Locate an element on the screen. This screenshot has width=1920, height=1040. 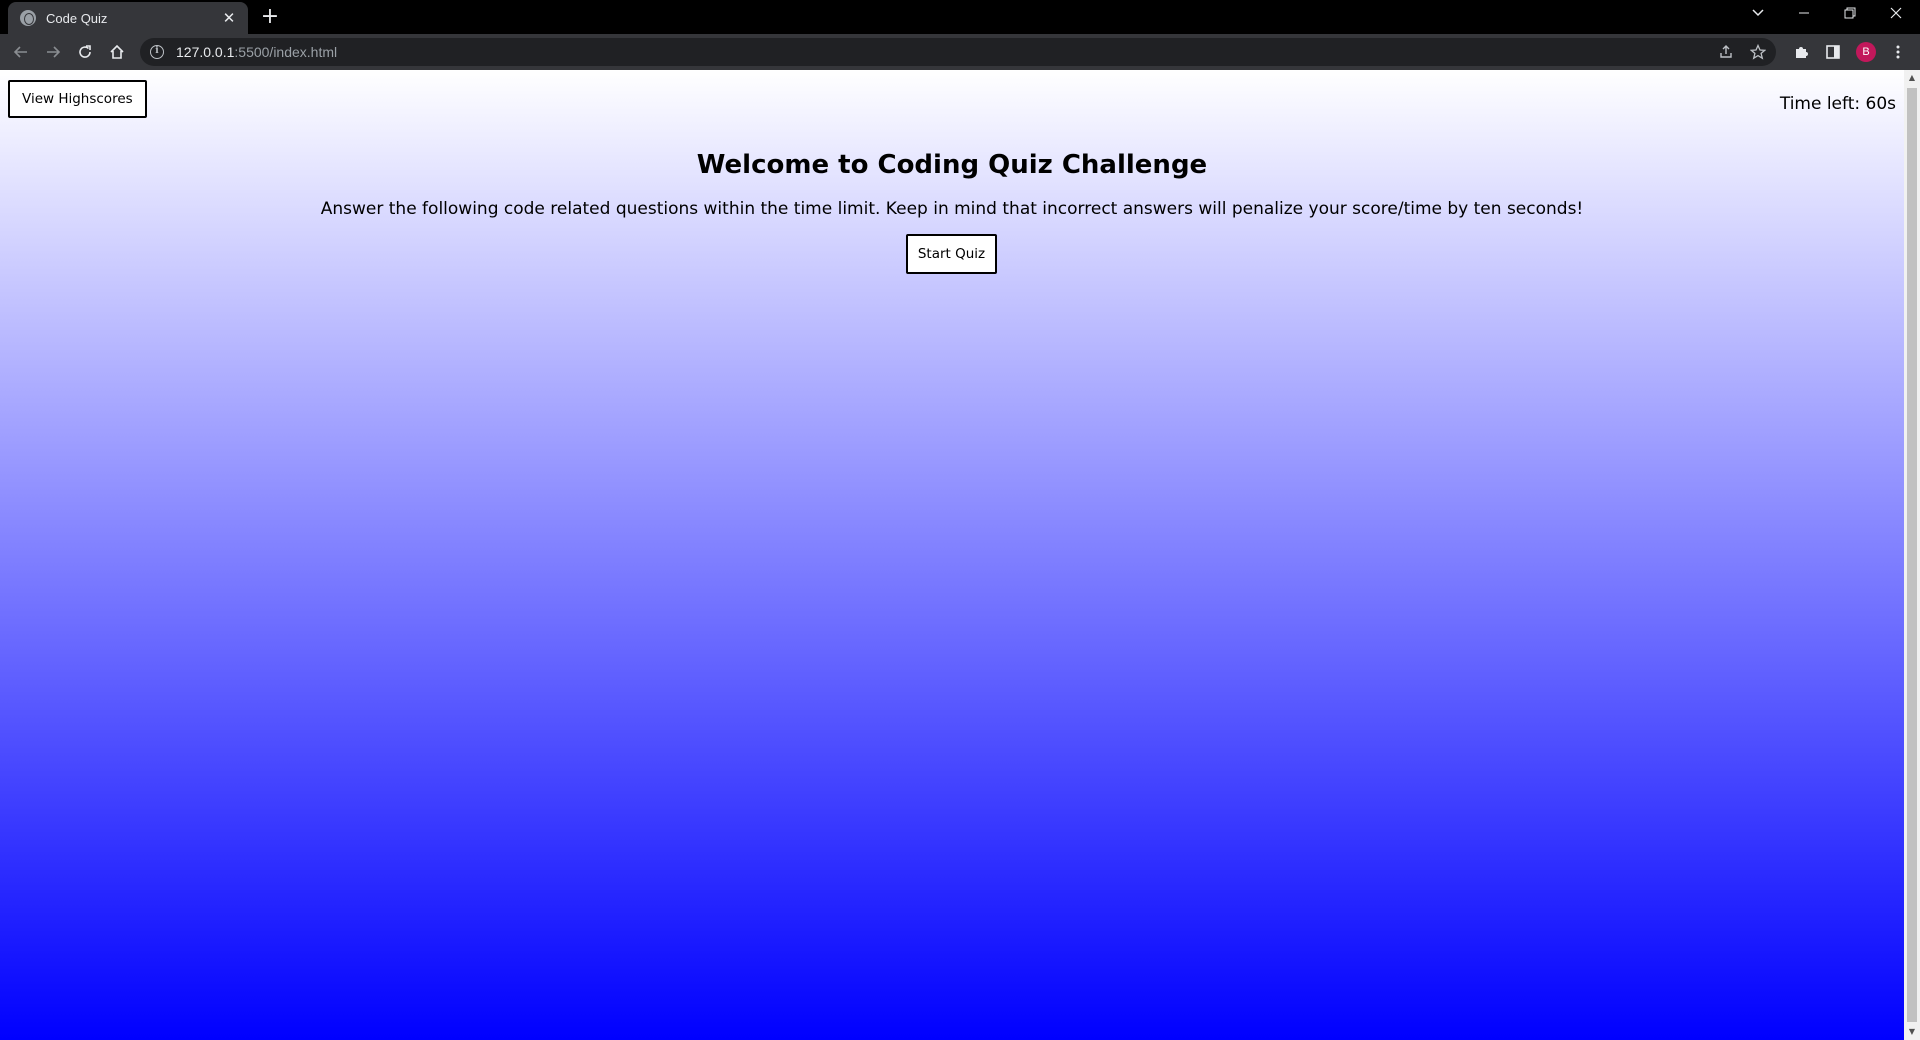
home-button is located at coordinates (117, 52).